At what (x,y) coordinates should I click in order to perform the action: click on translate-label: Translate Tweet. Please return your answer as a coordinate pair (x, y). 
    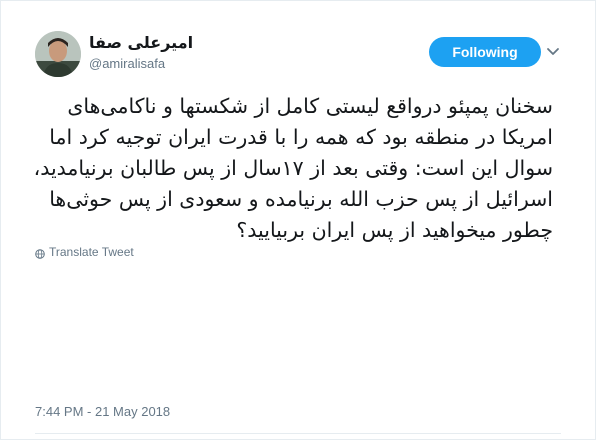
    Looking at the image, I should click on (91, 251).